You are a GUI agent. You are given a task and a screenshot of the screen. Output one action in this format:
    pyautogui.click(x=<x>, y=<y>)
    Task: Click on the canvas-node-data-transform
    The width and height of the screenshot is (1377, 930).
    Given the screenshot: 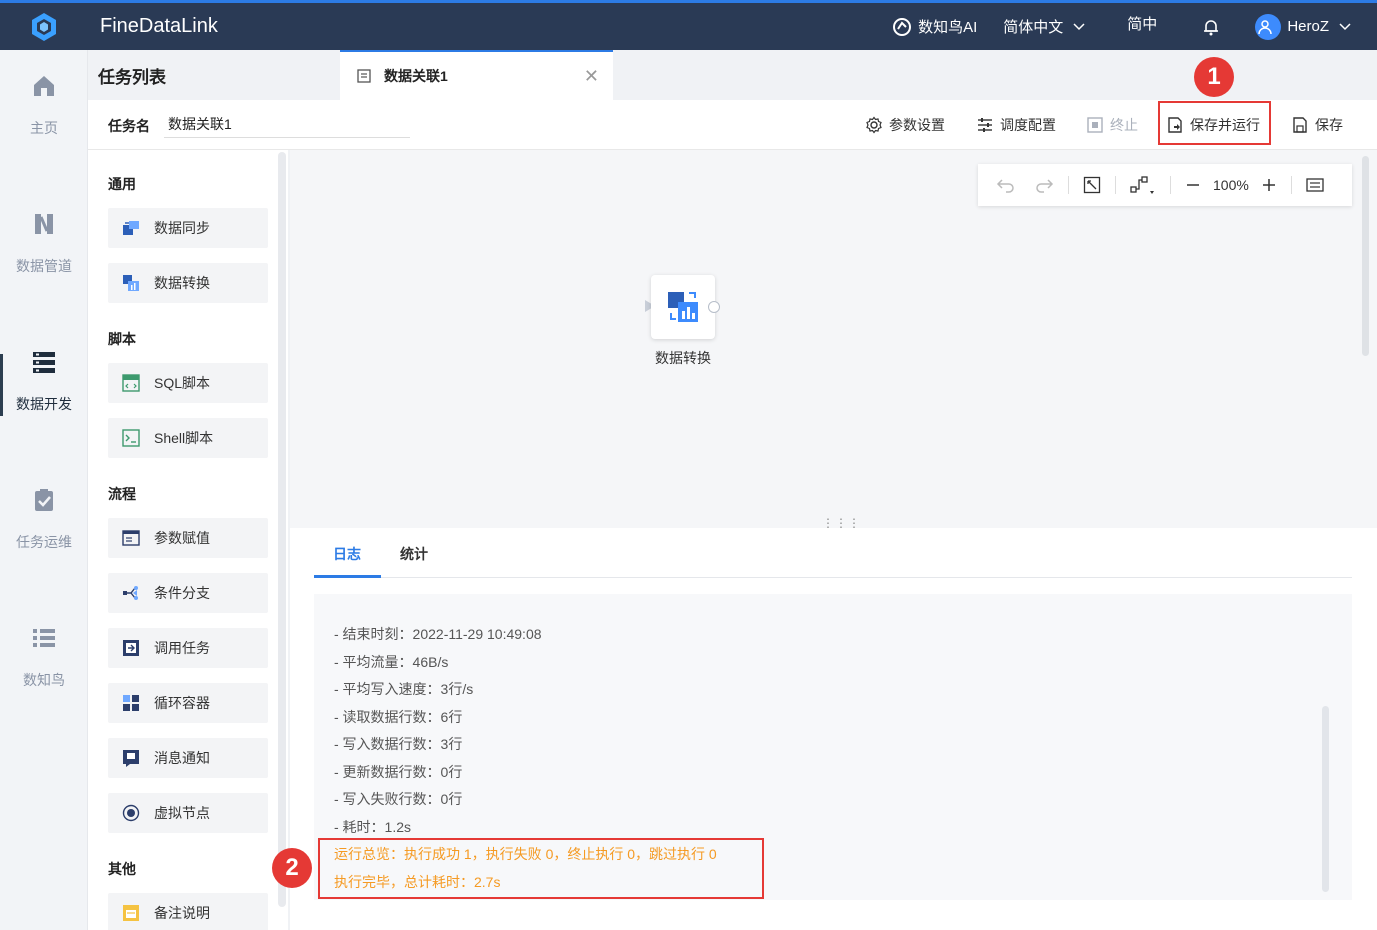 What is the action you would take?
    pyautogui.click(x=683, y=307)
    